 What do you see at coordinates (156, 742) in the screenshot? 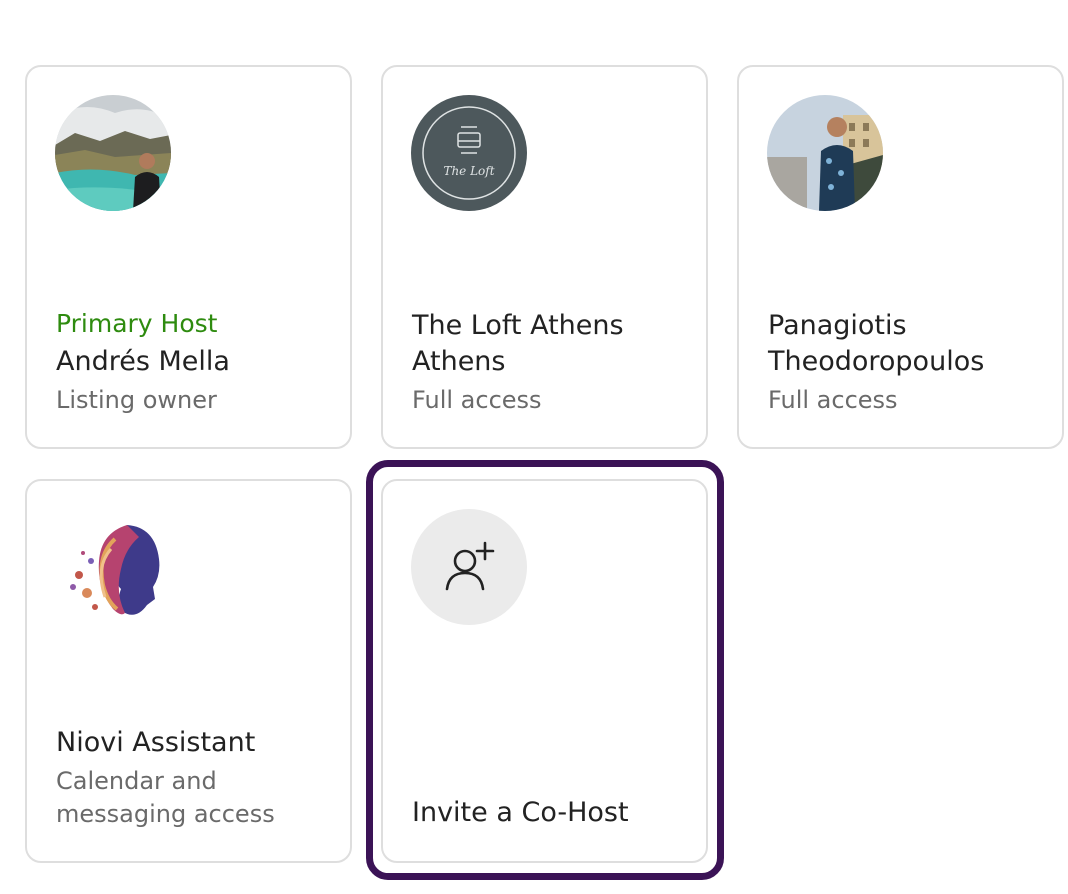
I see `cohost-name: Niovi Assistant` at bounding box center [156, 742].